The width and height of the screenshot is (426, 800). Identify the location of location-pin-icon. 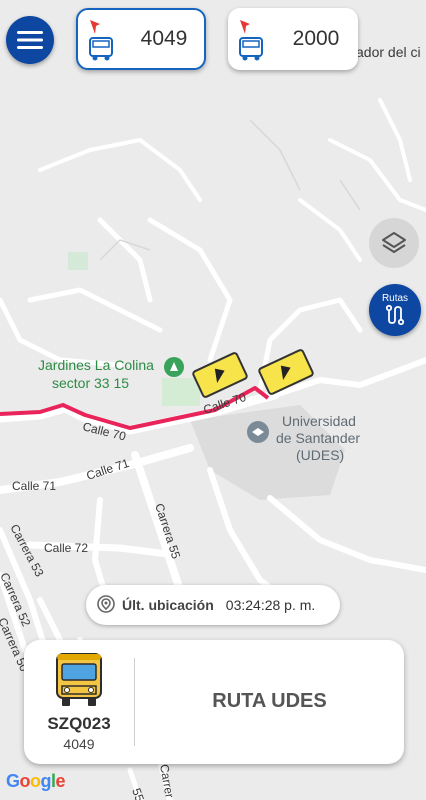
(106, 604).